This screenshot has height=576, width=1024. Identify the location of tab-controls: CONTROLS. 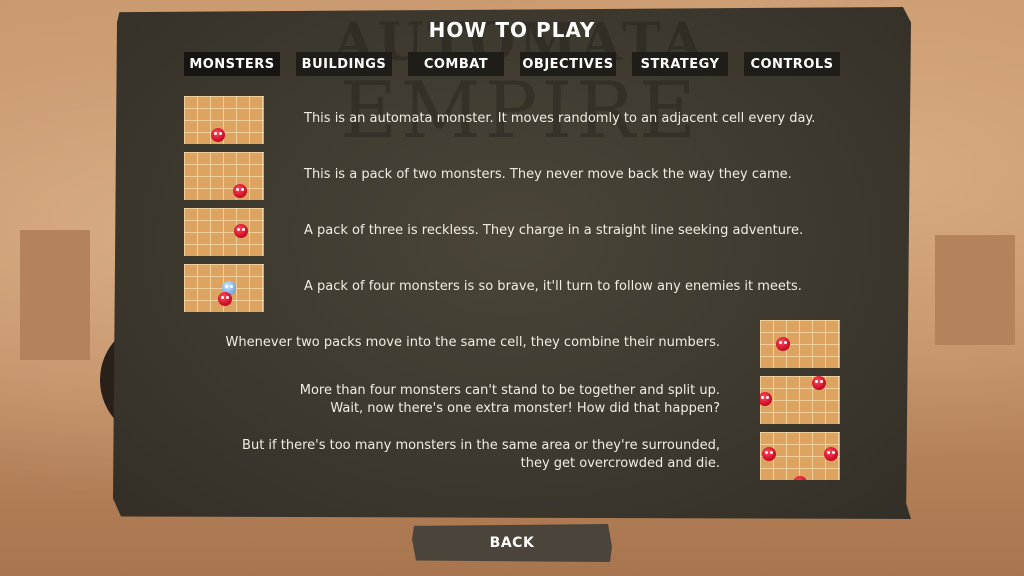
(792, 64).